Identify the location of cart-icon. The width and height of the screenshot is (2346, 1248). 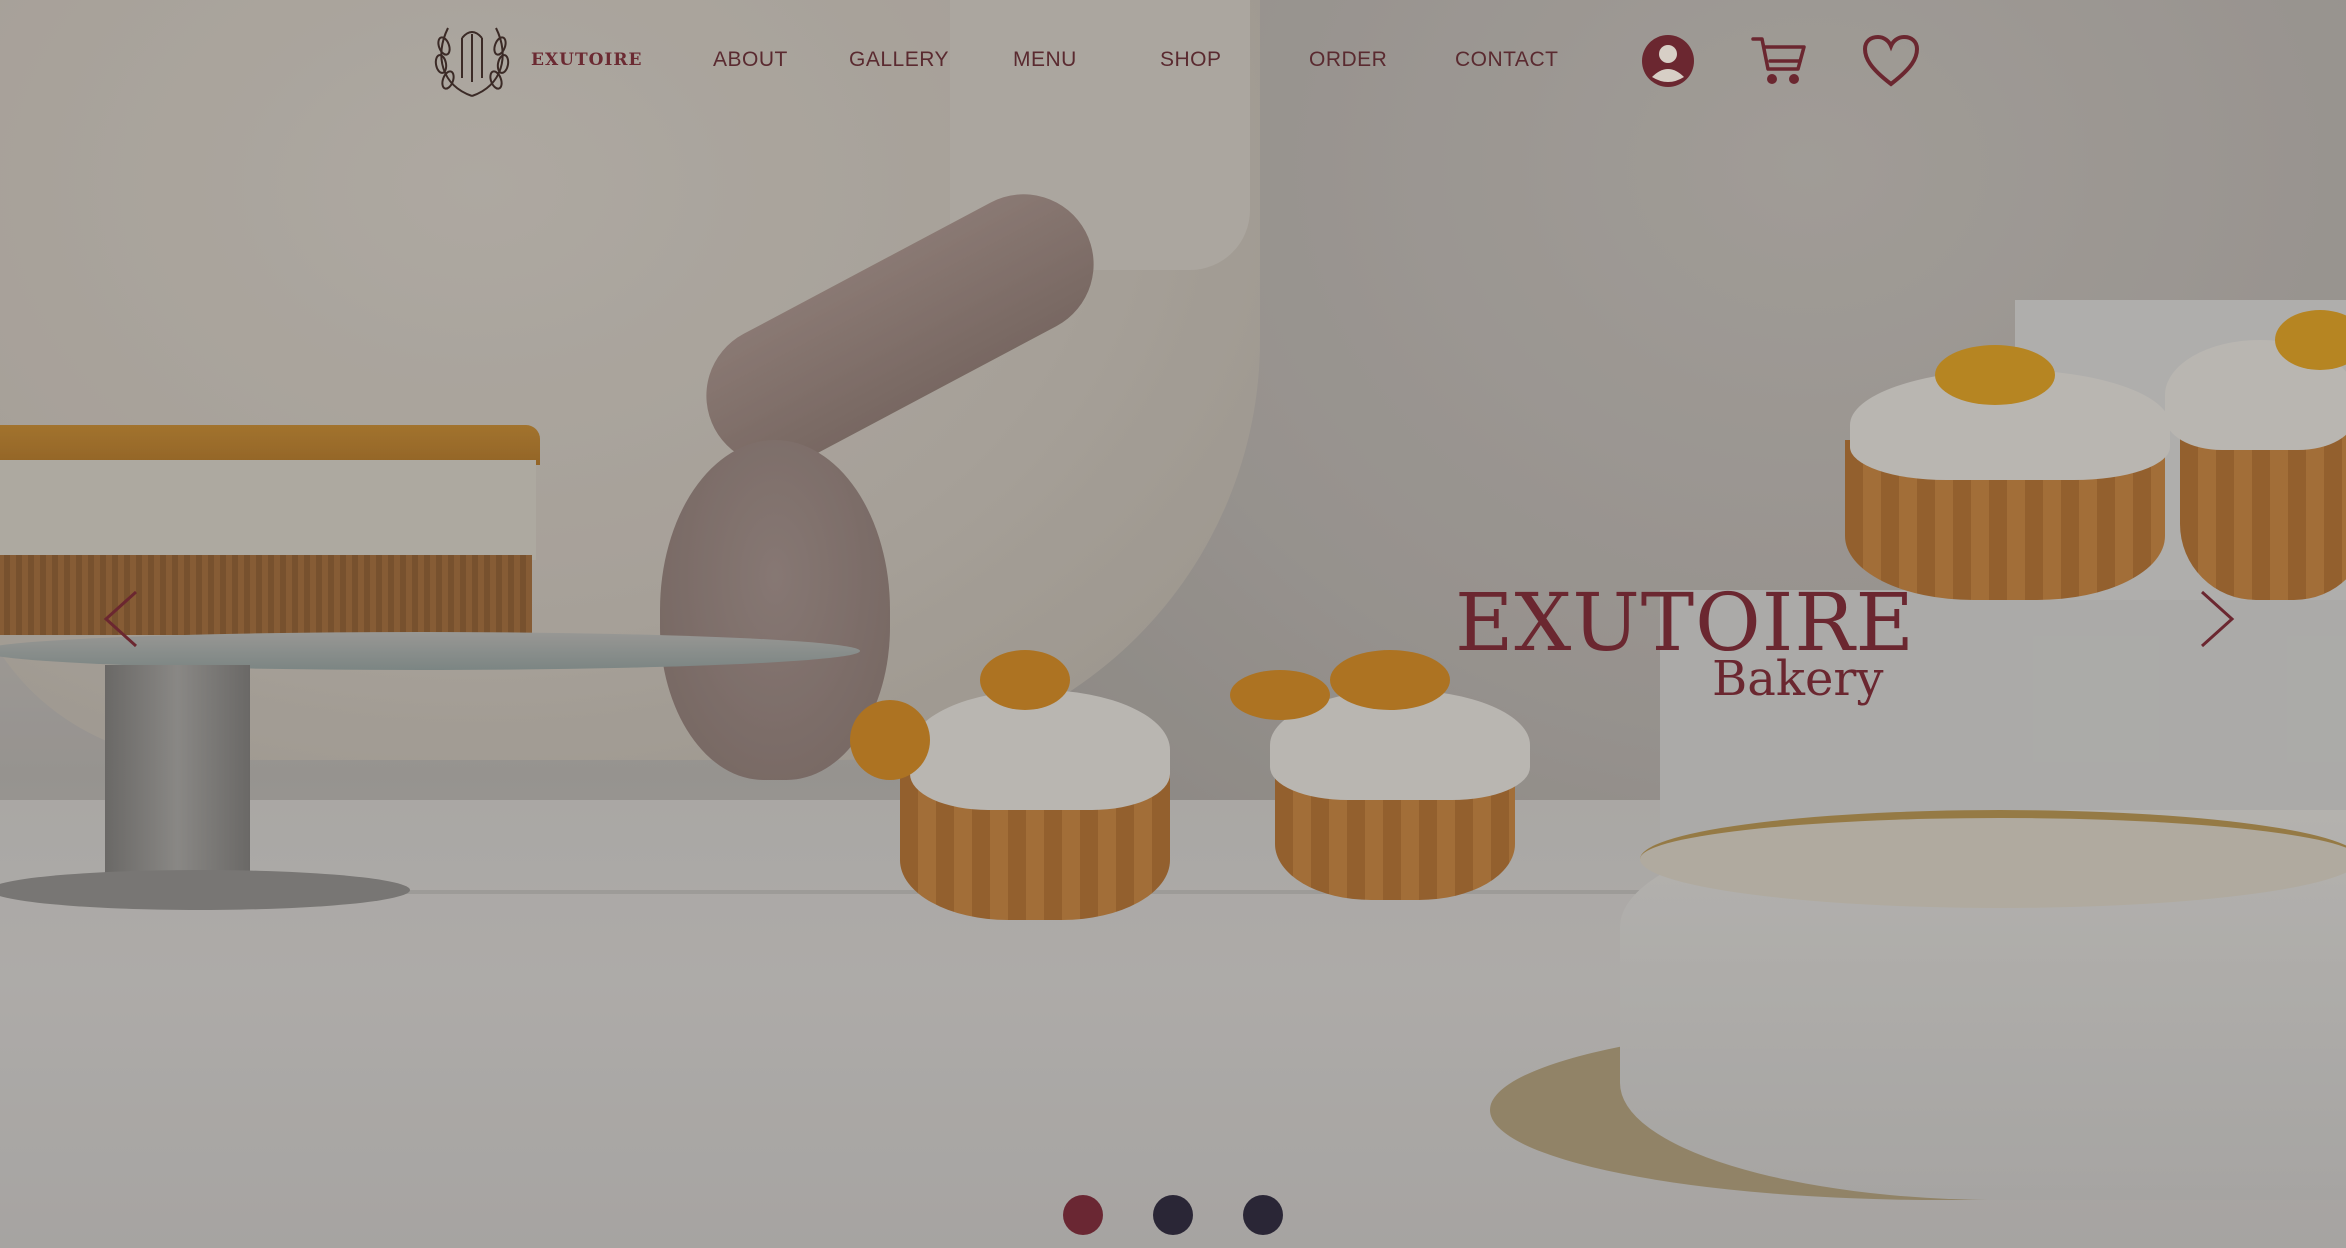
(1778, 60).